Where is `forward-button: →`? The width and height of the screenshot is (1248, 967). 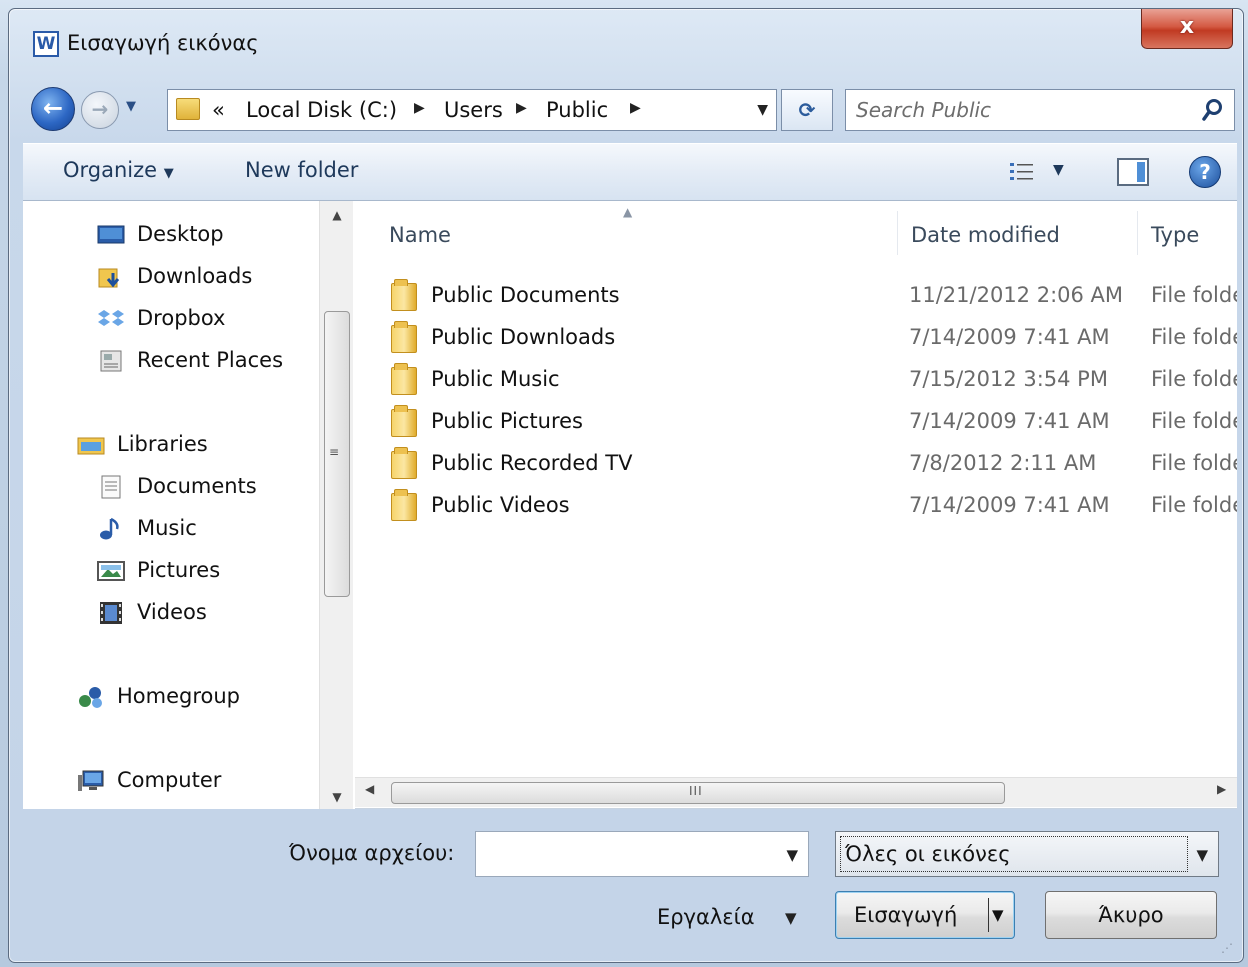 forward-button: → is located at coordinates (100, 110).